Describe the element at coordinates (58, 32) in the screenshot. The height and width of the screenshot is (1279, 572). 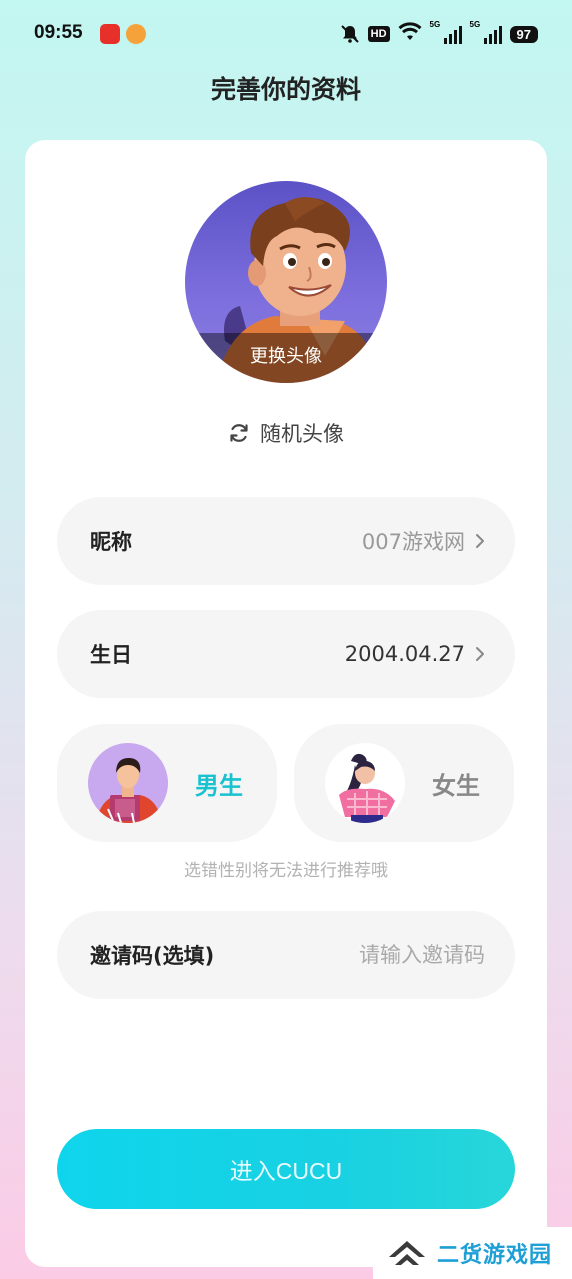
I see `status-time: 09:55` at that location.